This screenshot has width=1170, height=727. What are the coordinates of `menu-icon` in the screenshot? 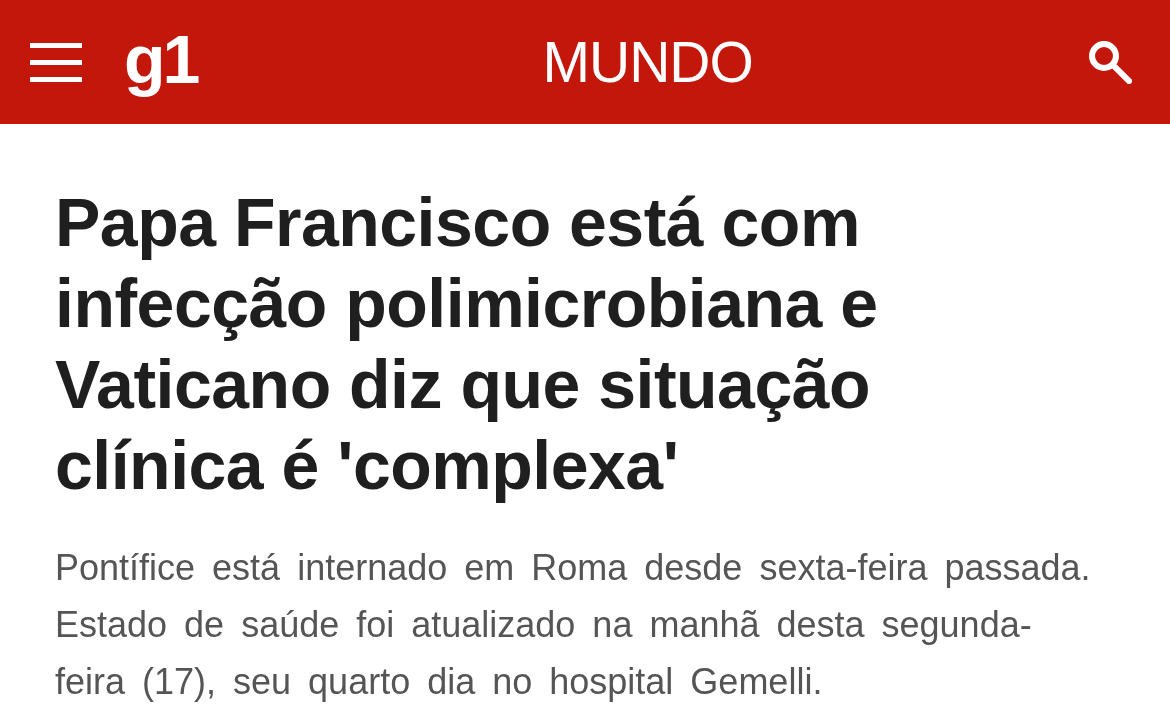 It's located at (56, 62).